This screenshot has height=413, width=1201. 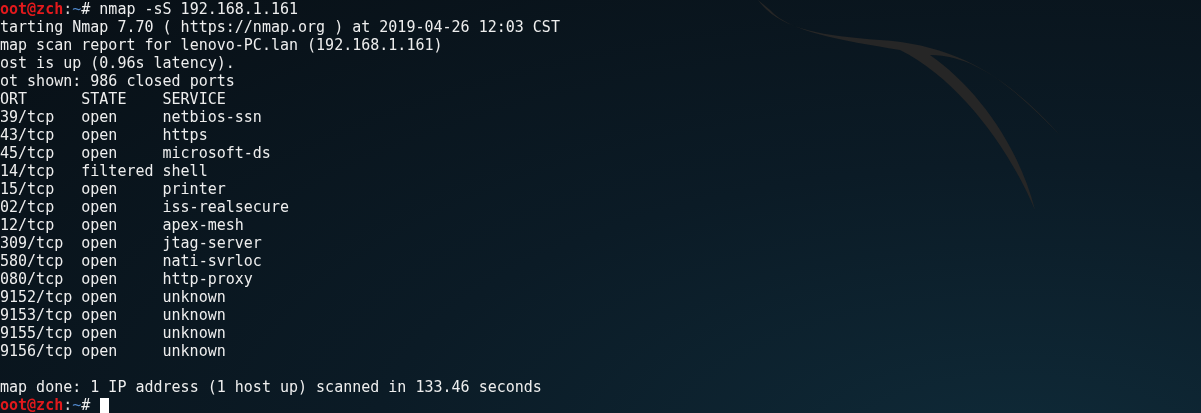 I want to click on port-cell-text: 9155/tcp, so click(x=37, y=333).